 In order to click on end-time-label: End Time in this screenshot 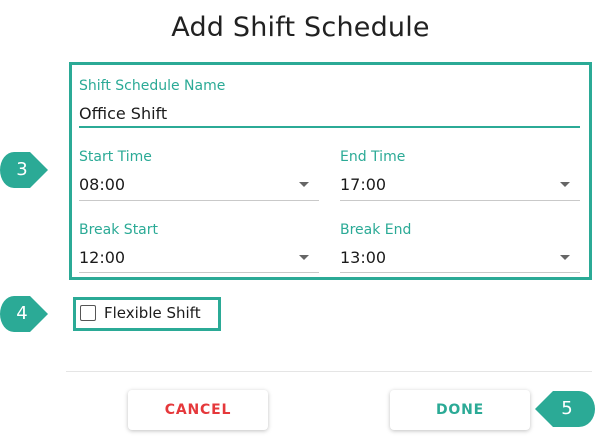, I will do `click(373, 157)`.